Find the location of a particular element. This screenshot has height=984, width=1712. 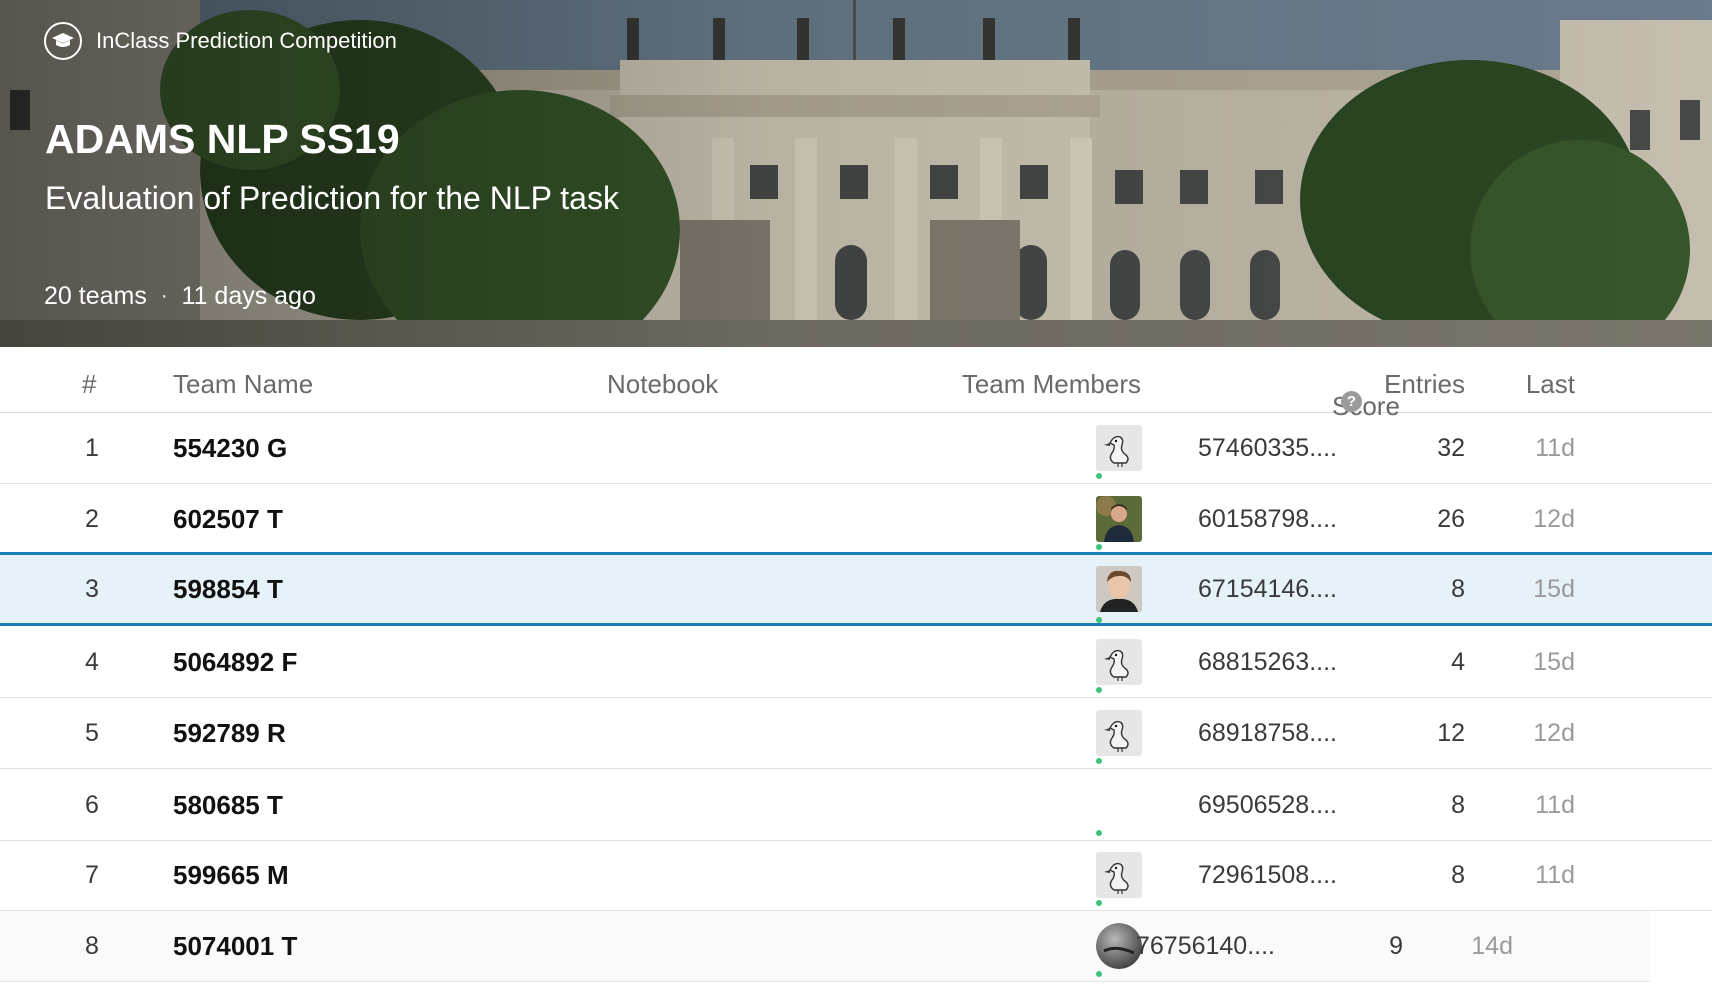

table-row: 3 598854 T 67154146.... 8 15d is located at coordinates (856, 589).